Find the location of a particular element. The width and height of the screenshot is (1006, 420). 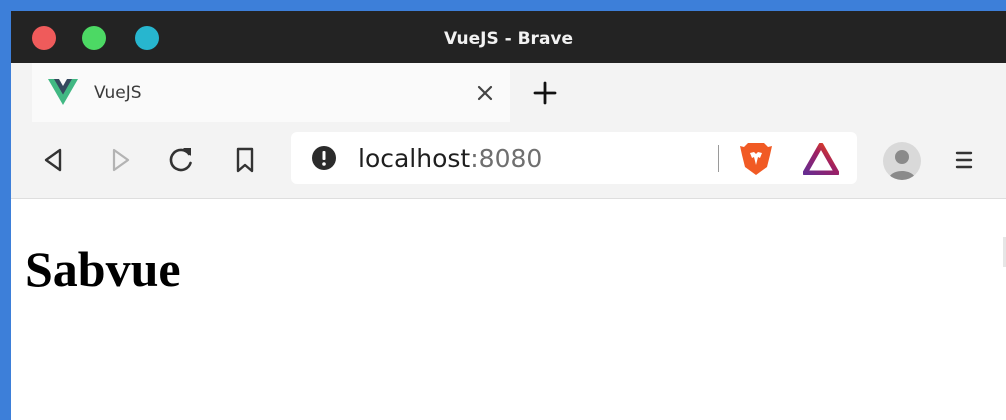

hamburger-menu-icon is located at coordinates (964, 160).